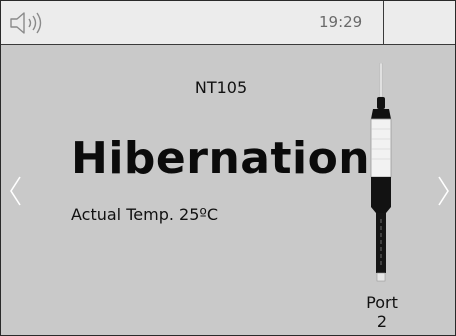  Describe the element at coordinates (16, 191) in the screenshot. I see `chevron-left-icon` at that location.